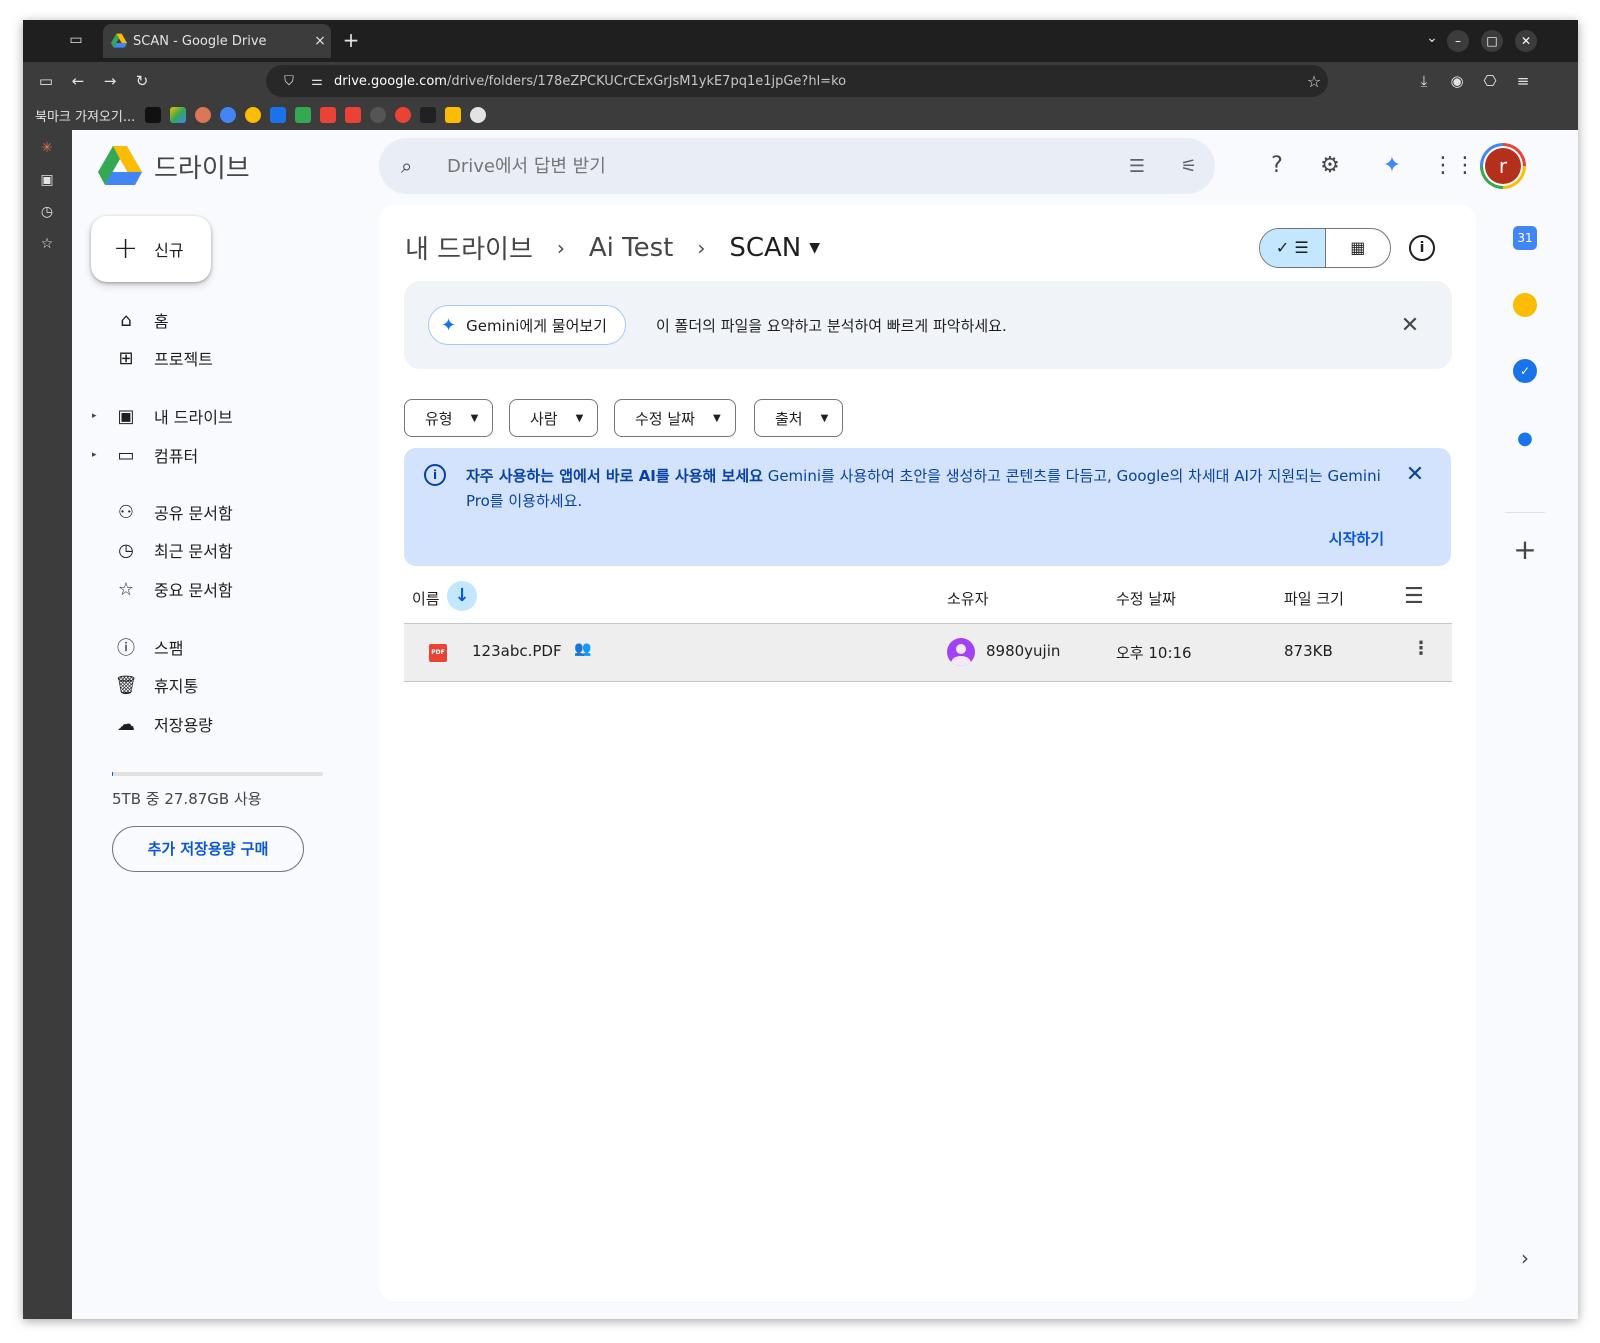  I want to click on permissions-icon: ⚌, so click(317, 81).